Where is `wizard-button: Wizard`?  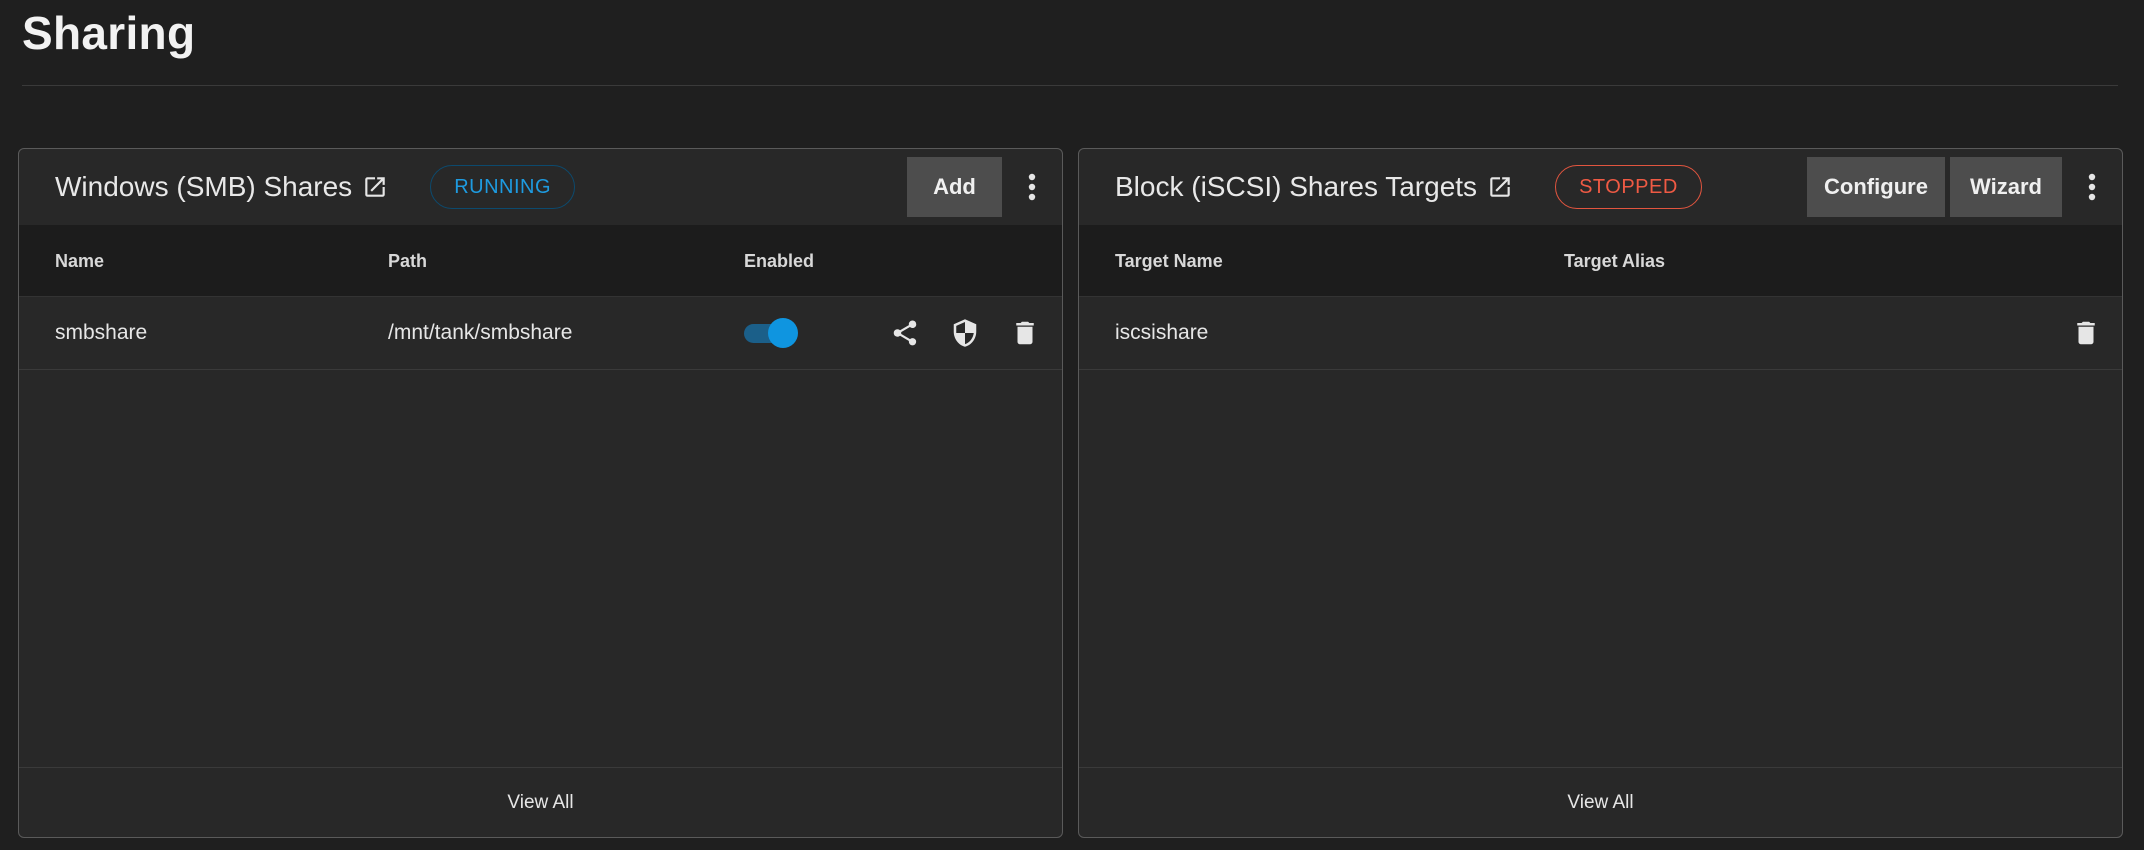 wizard-button: Wizard is located at coordinates (2006, 187).